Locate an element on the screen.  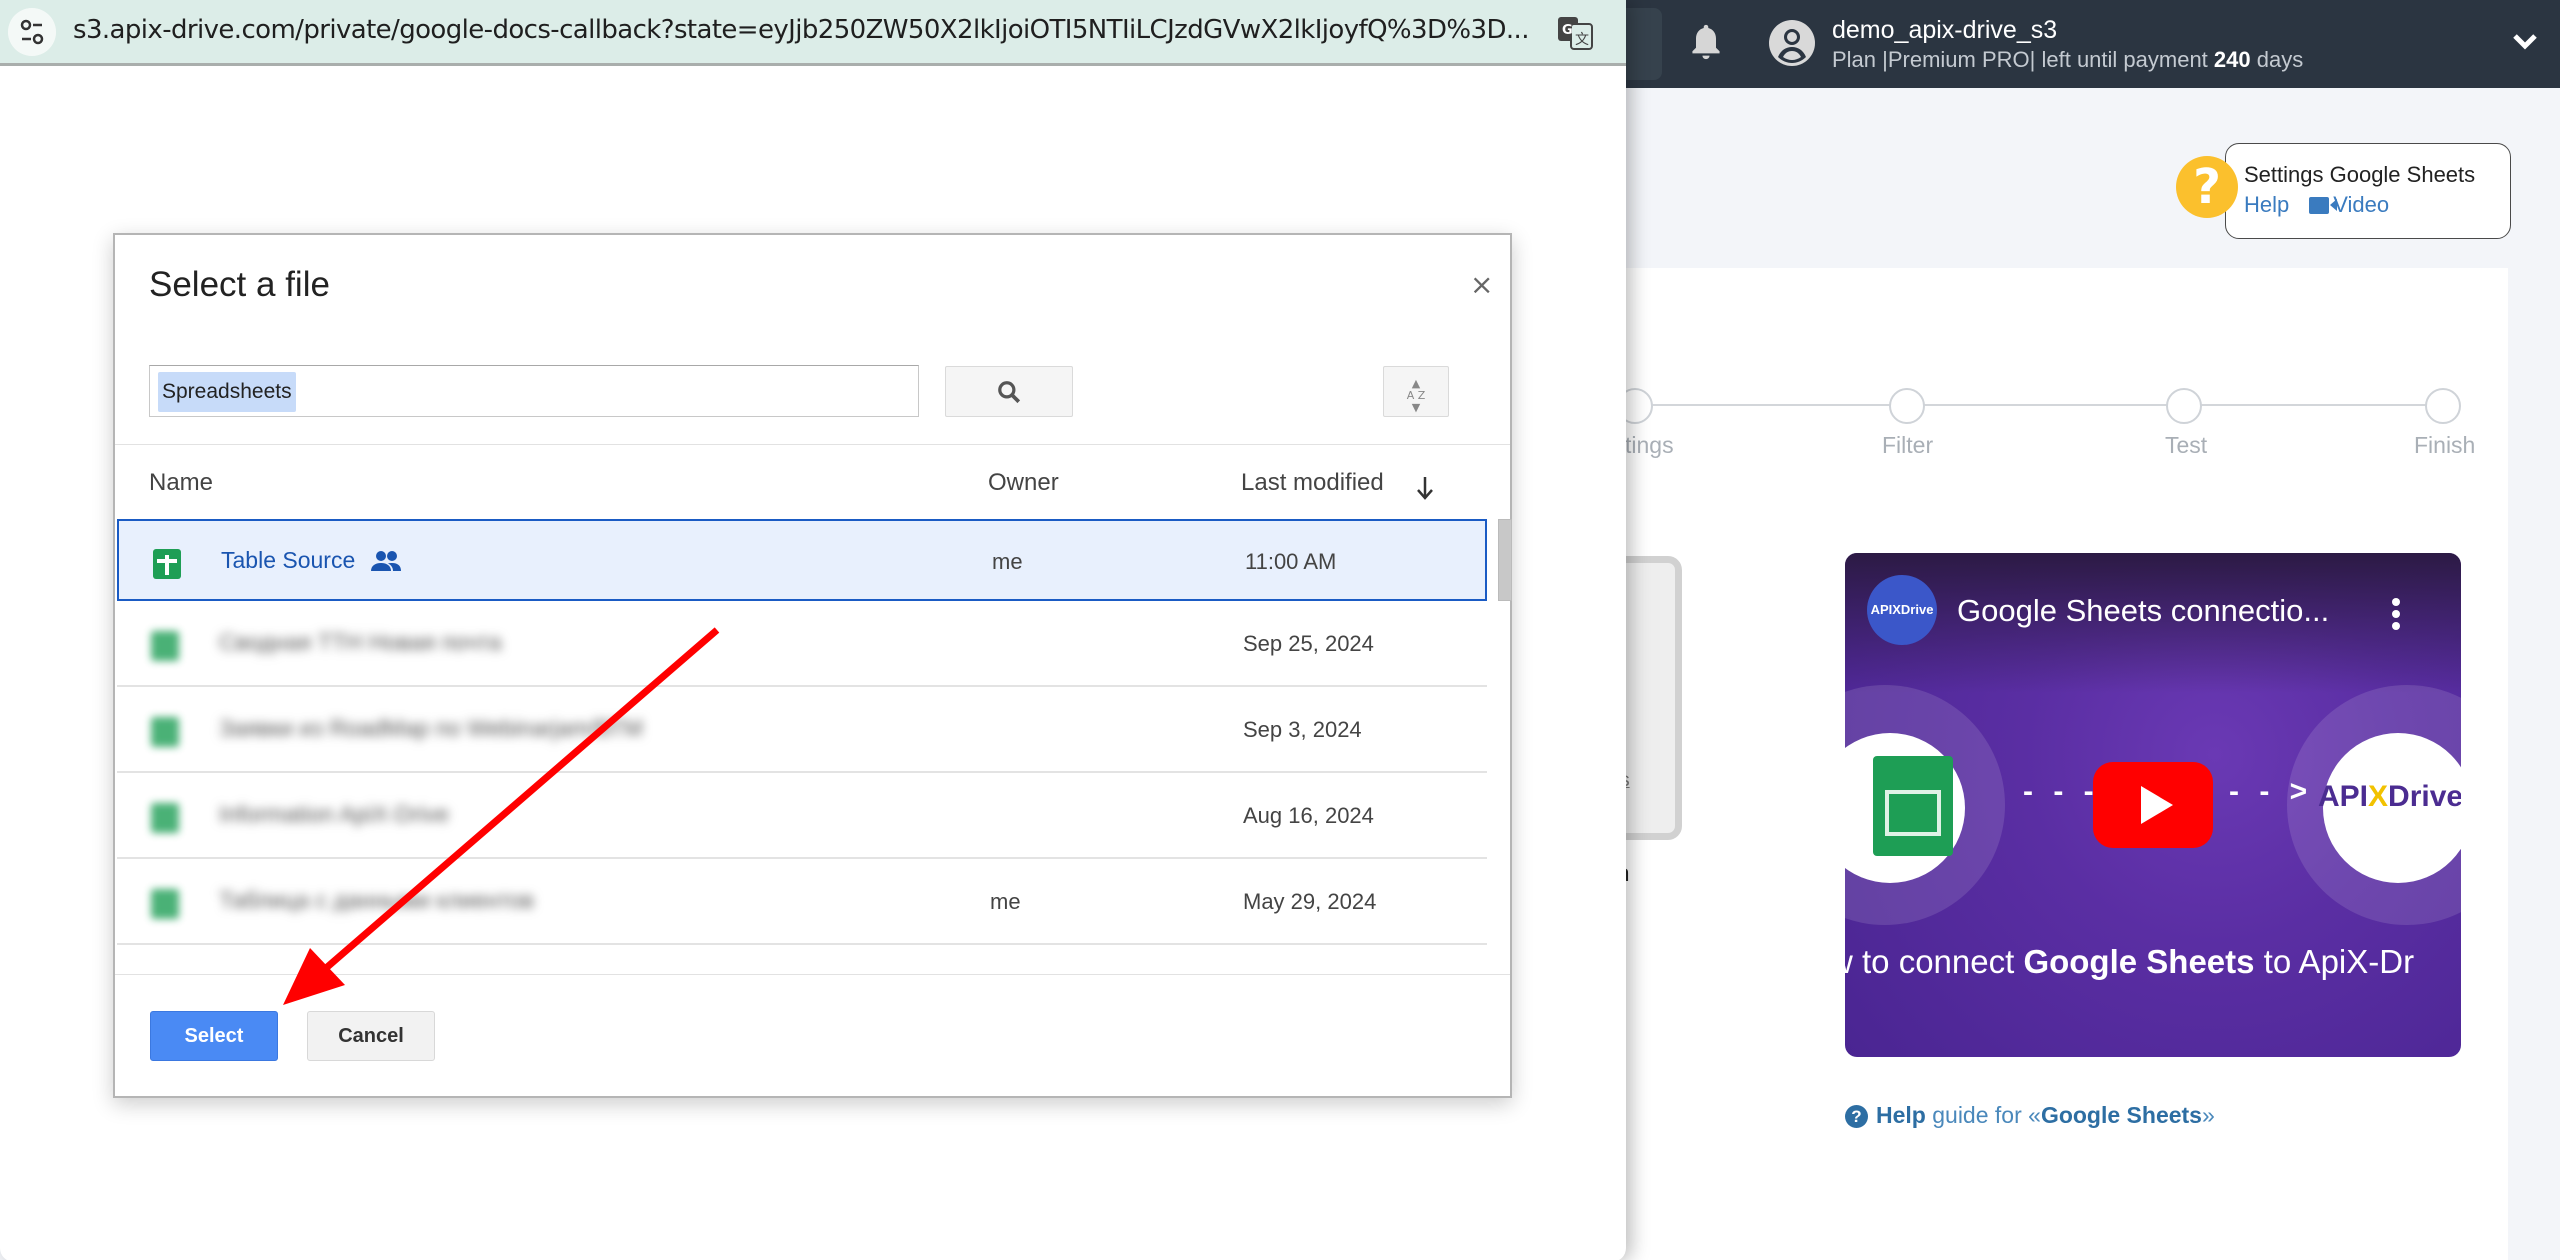
video-link: Video is located at coordinates (2361, 204).